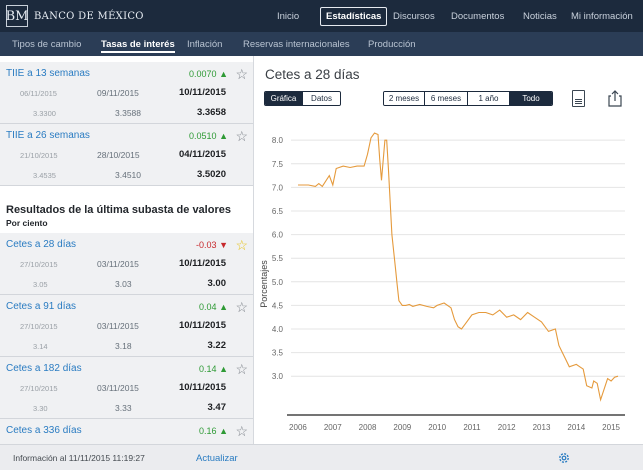  What do you see at coordinates (44, 175) in the screenshot?
I see `value-previous-2: 3.4535` at bounding box center [44, 175].